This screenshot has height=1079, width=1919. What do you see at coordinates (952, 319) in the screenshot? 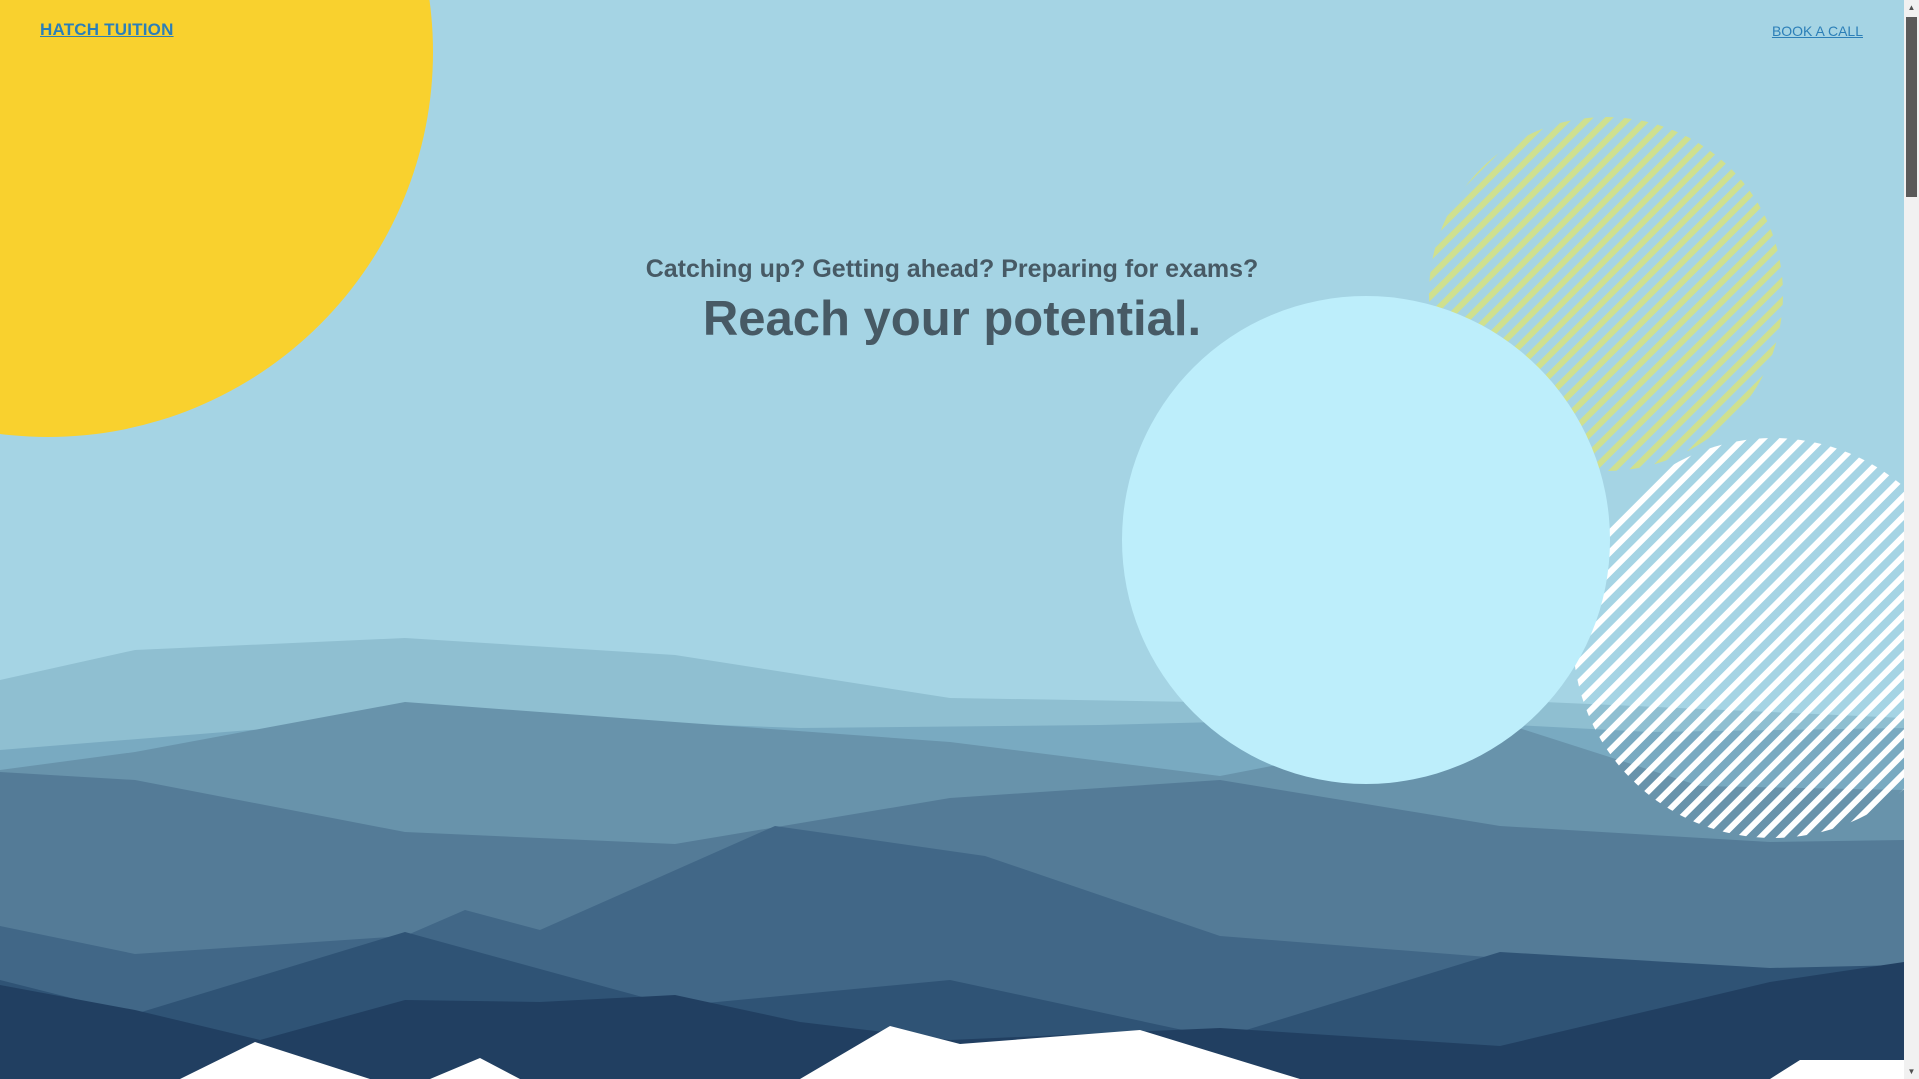
I see `hero-headline: Reach your potential.` at bounding box center [952, 319].